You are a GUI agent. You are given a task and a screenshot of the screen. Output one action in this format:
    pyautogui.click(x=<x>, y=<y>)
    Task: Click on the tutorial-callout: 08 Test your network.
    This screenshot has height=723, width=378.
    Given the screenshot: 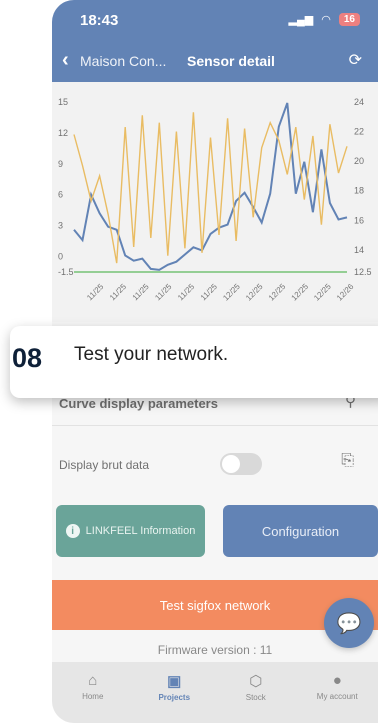 What is the action you would take?
    pyautogui.click(x=194, y=362)
    